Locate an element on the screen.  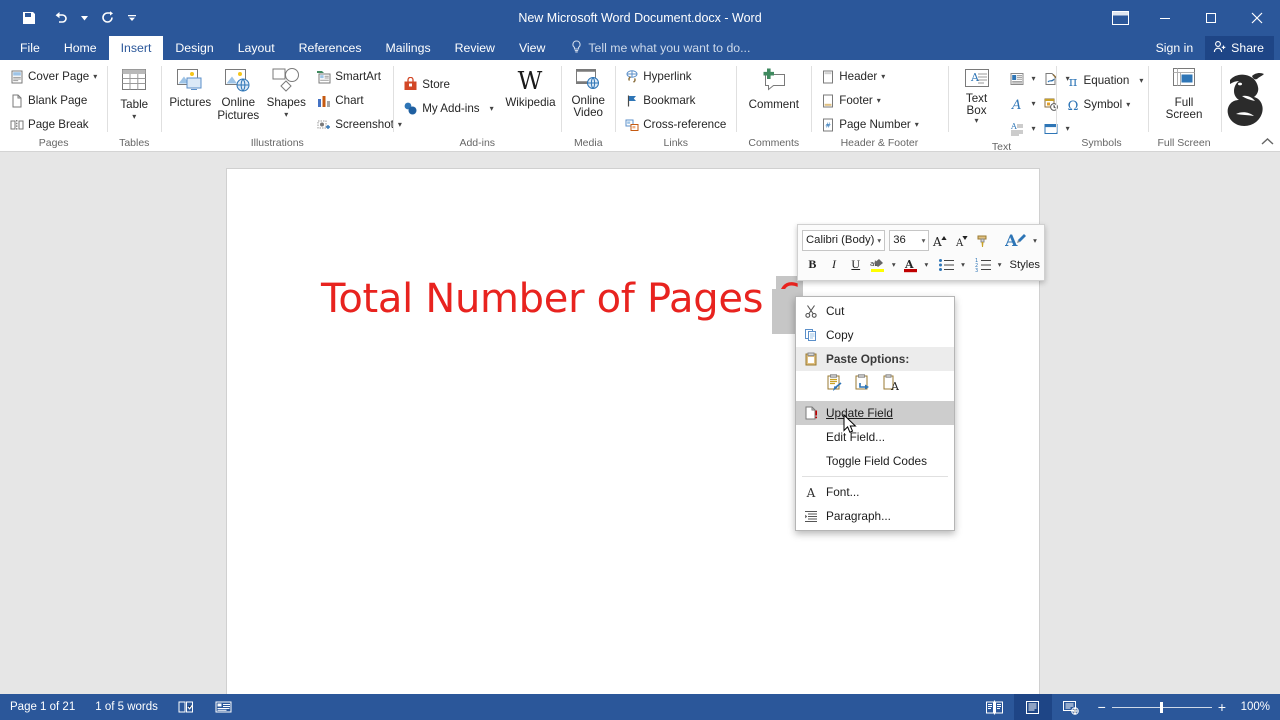
zoom-in-button: + is located at coordinates (1222, 707).